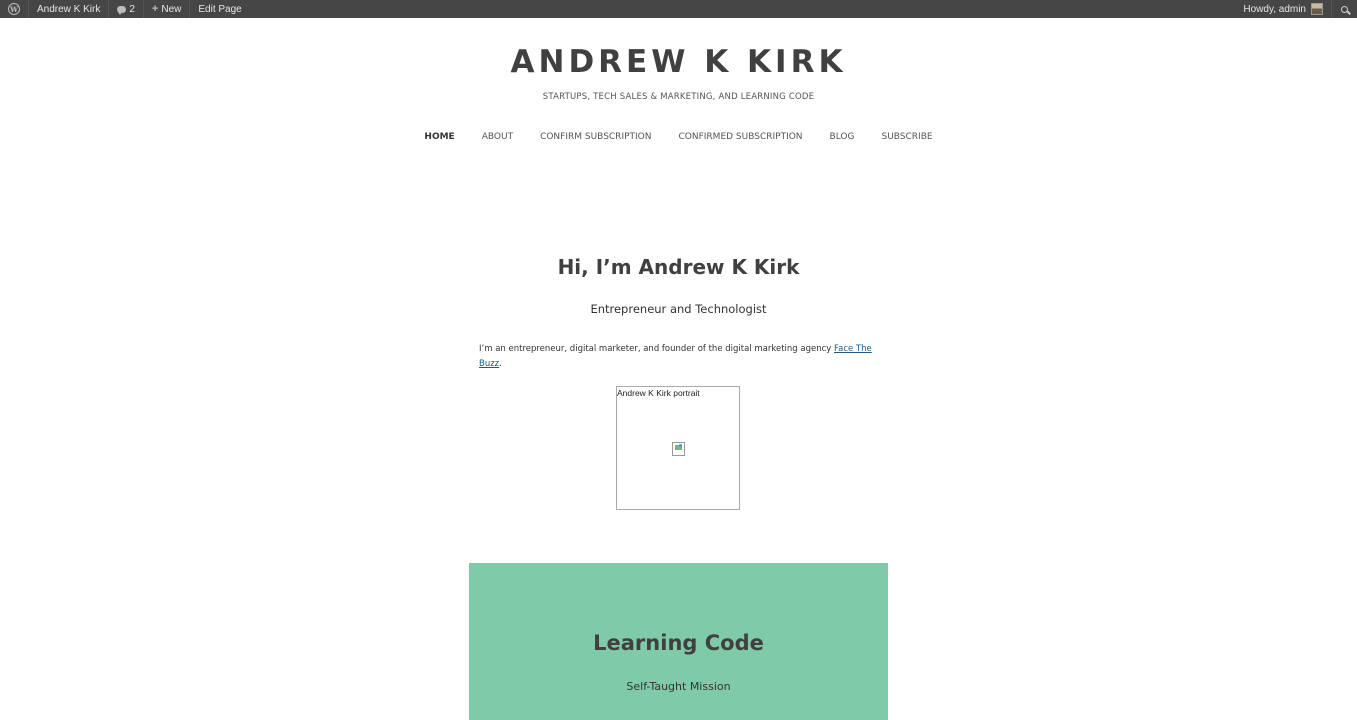 Image resolution: width=1357 pixels, height=720 pixels. I want to click on admin-bar-right: Howdy, admin, so click(1296, 9).